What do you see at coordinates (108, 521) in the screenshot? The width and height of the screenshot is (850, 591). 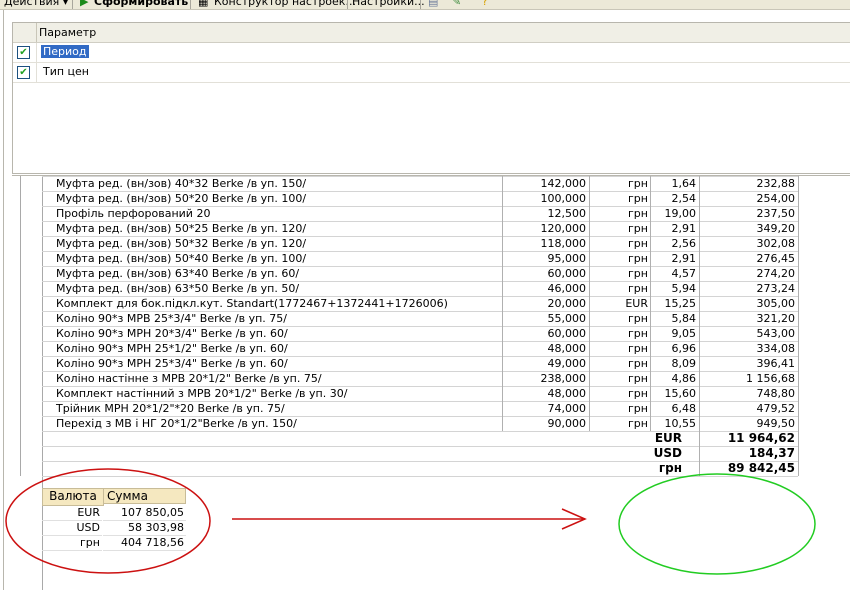 I see `red-circle-annotation` at bounding box center [108, 521].